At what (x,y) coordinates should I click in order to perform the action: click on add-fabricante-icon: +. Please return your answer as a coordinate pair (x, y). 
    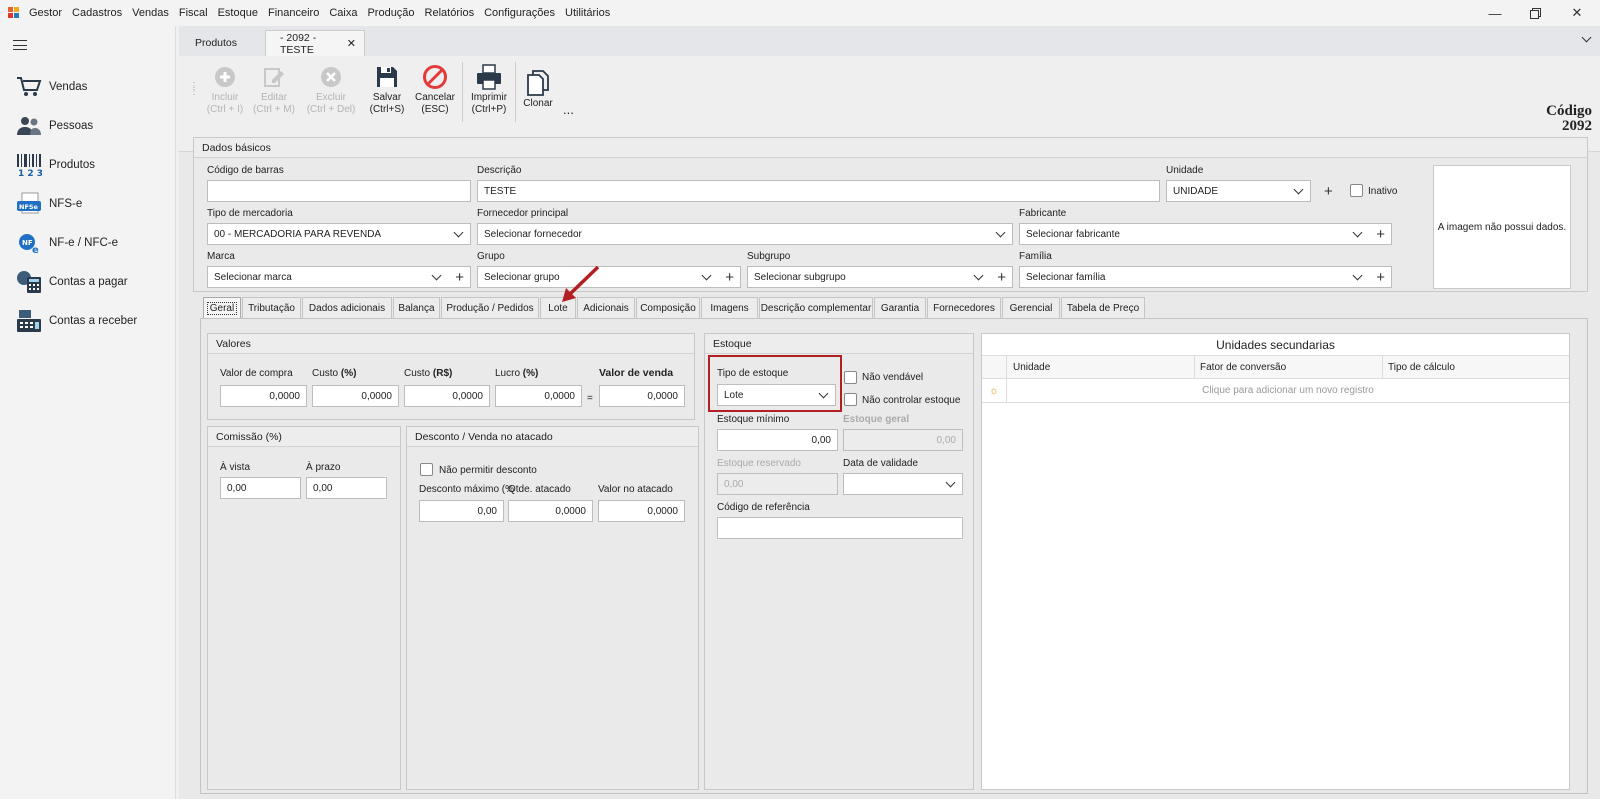
    Looking at the image, I should click on (1380, 234).